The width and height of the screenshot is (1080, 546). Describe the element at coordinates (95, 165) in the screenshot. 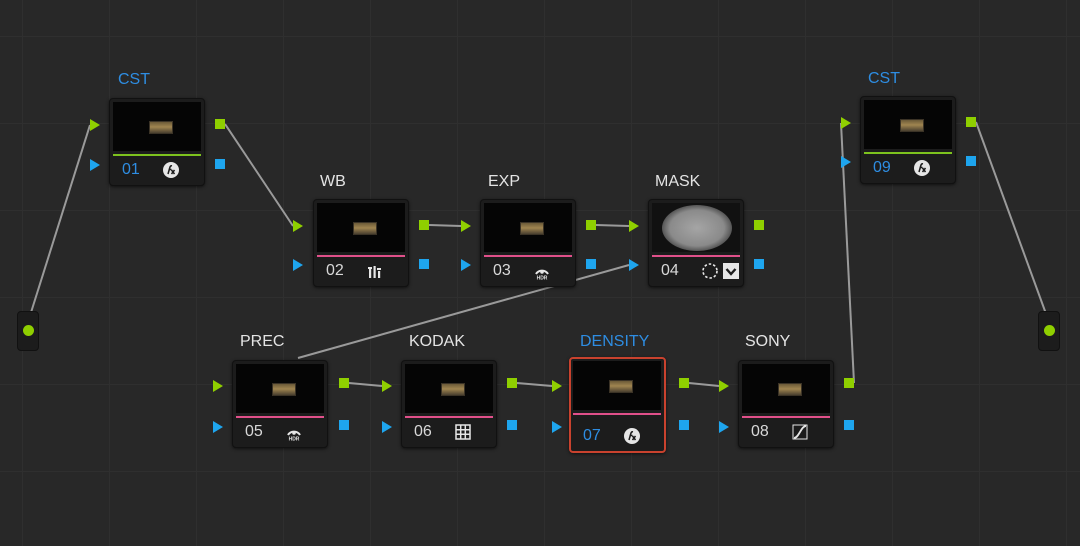

I see `node-01-alpha-input` at that location.